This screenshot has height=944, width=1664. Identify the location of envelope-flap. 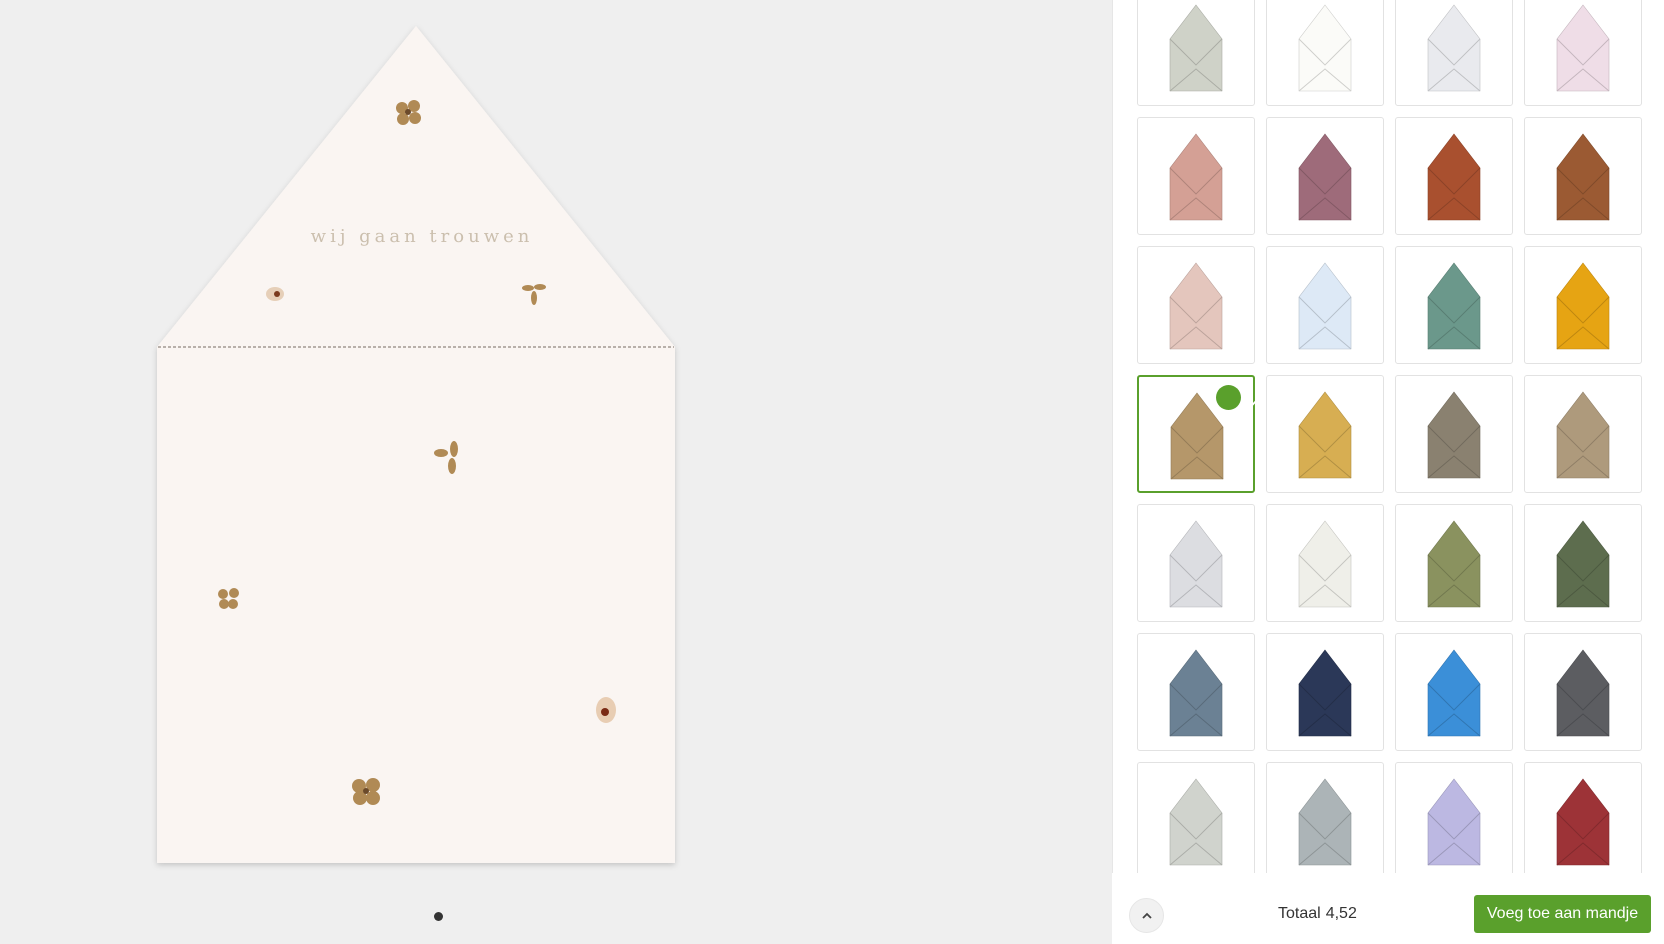
(416, 186).